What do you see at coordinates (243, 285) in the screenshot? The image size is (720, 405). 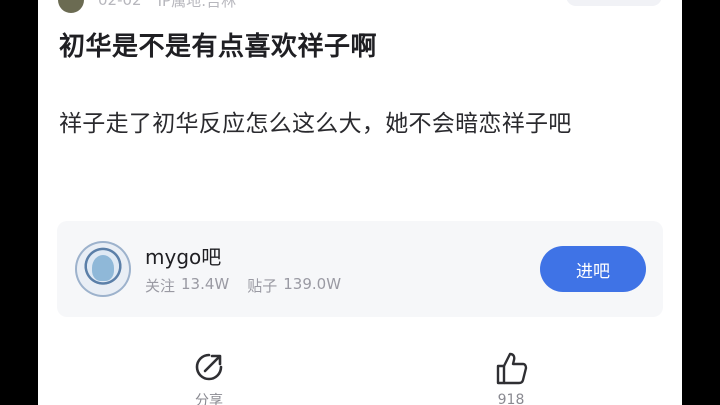 I see `forum-stats: 关注 13.4W 贴子 139.0W` at bounding box center [243, 285].